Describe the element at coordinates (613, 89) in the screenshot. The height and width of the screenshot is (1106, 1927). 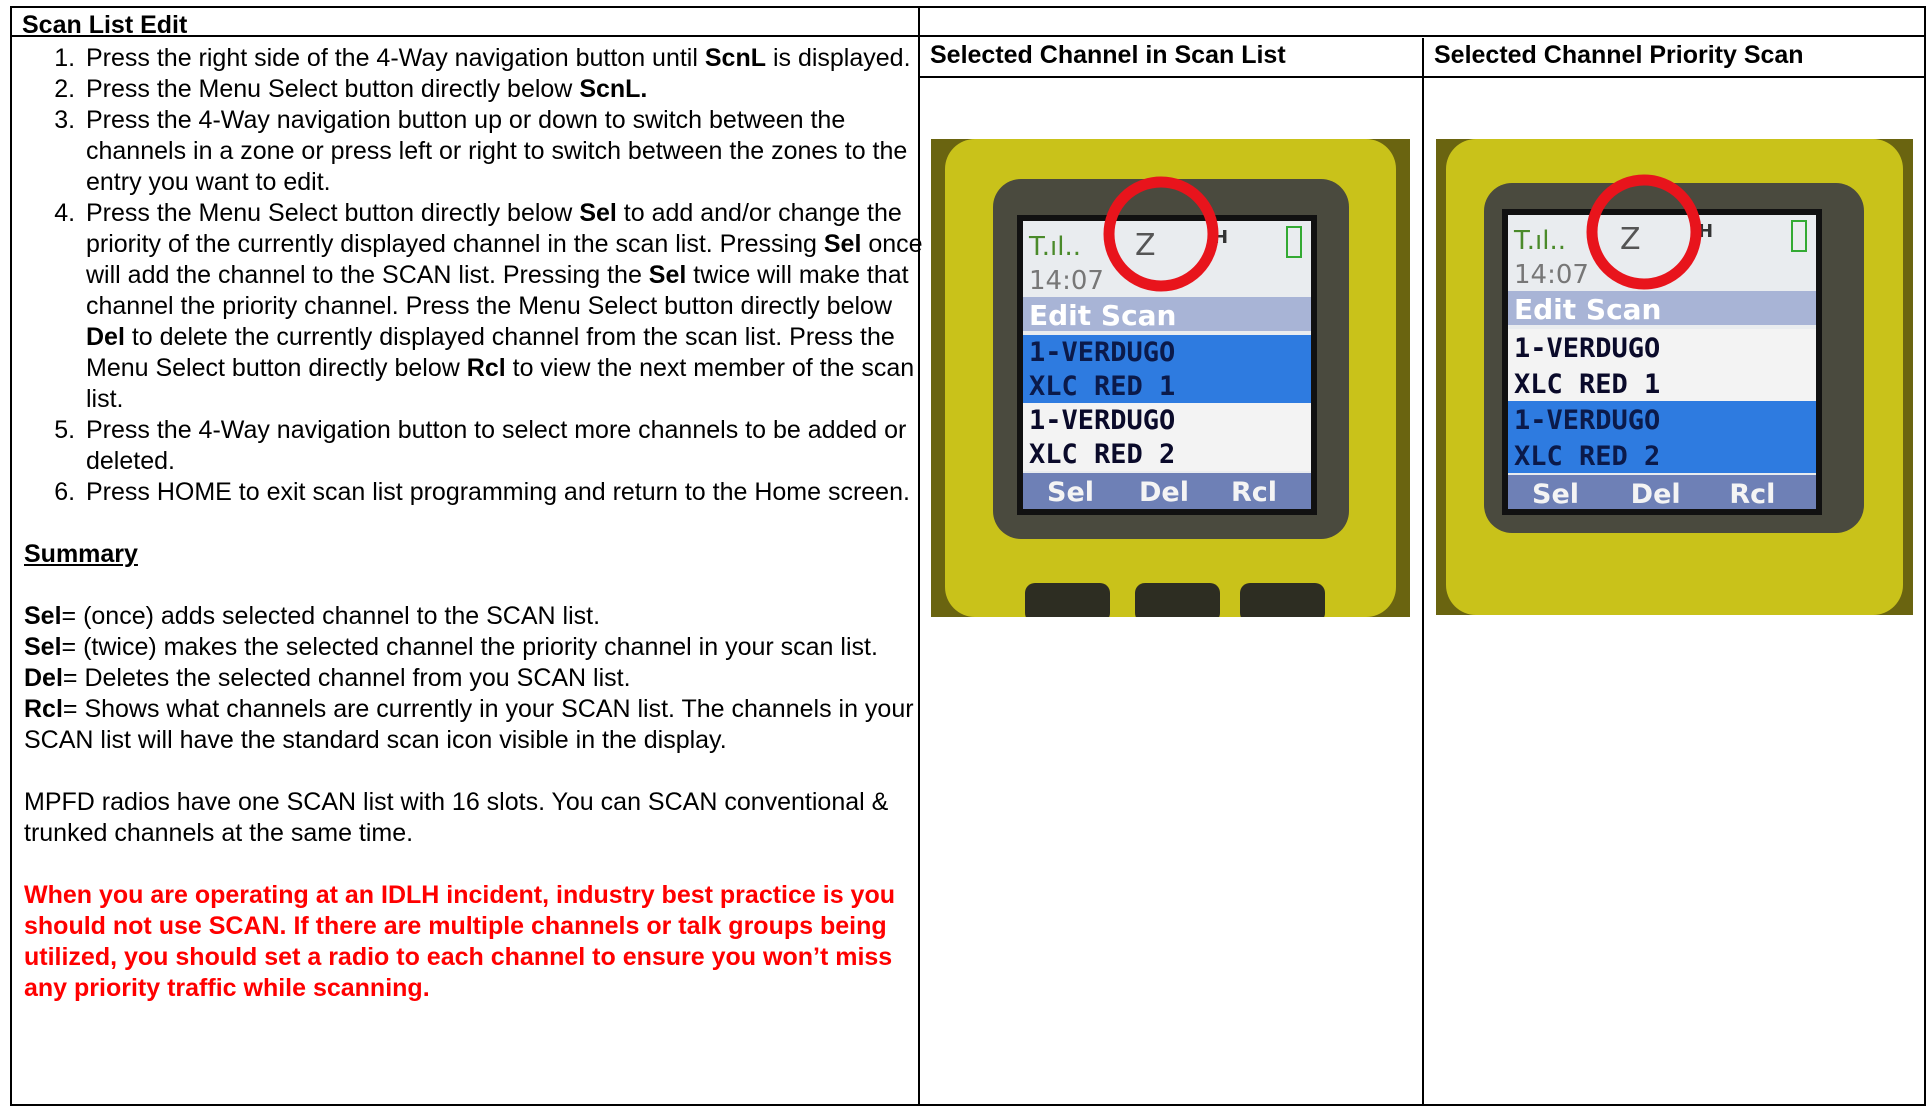
I see `step-keyword: ScnL.` at that location.